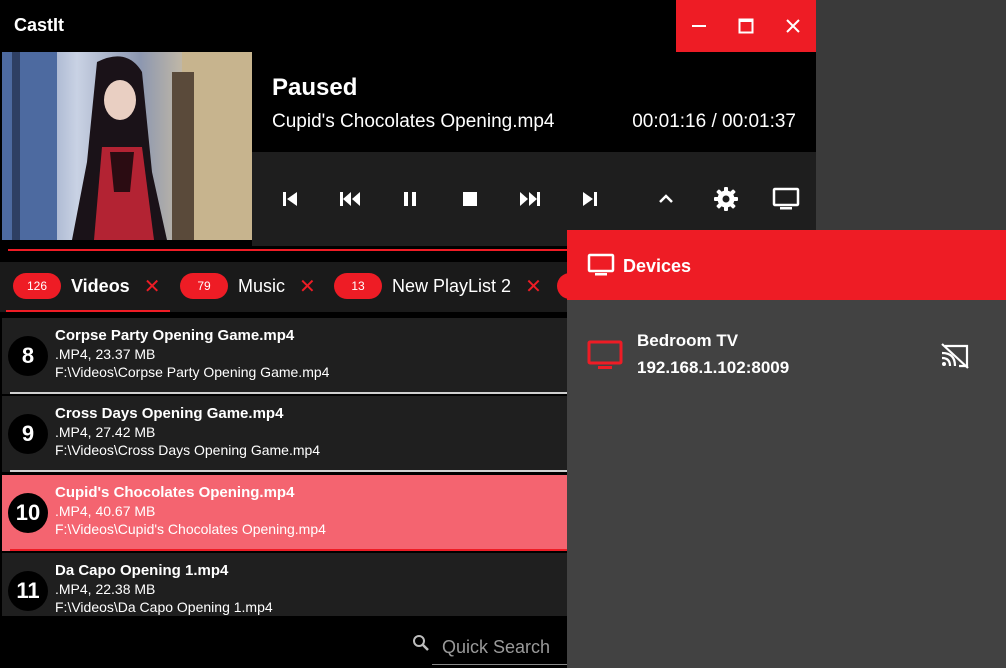 The image size is (1006, 668). I want to click on close-icon, so click(792, 26).